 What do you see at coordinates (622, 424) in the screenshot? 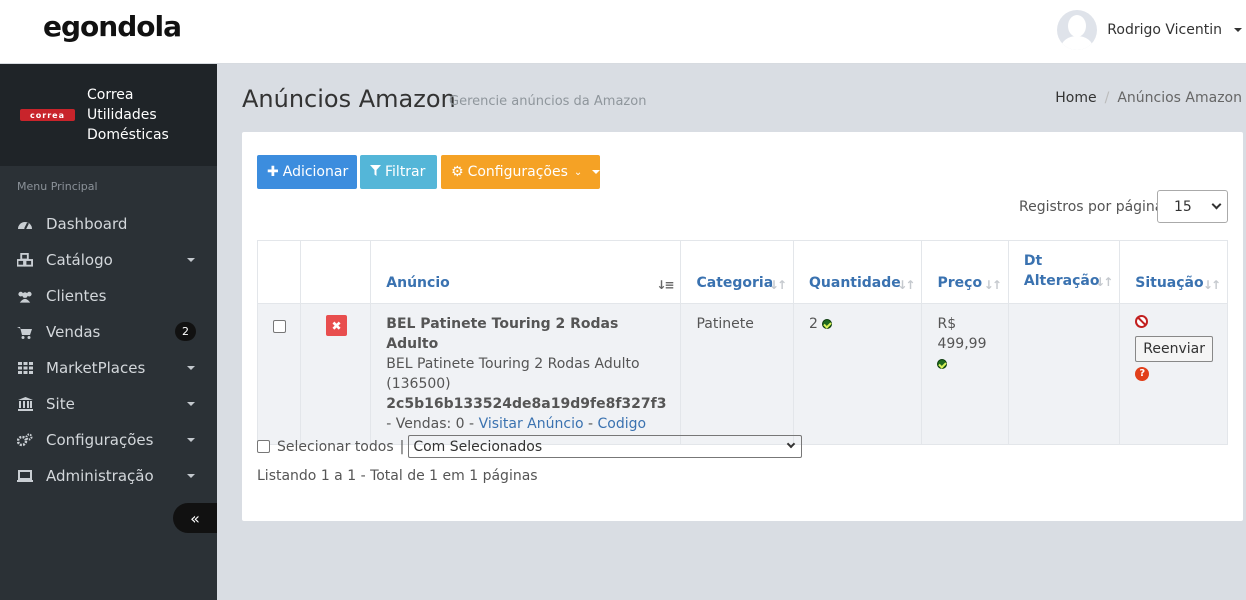
I see `code-link: Codigo` at bounding box center [622, 424].